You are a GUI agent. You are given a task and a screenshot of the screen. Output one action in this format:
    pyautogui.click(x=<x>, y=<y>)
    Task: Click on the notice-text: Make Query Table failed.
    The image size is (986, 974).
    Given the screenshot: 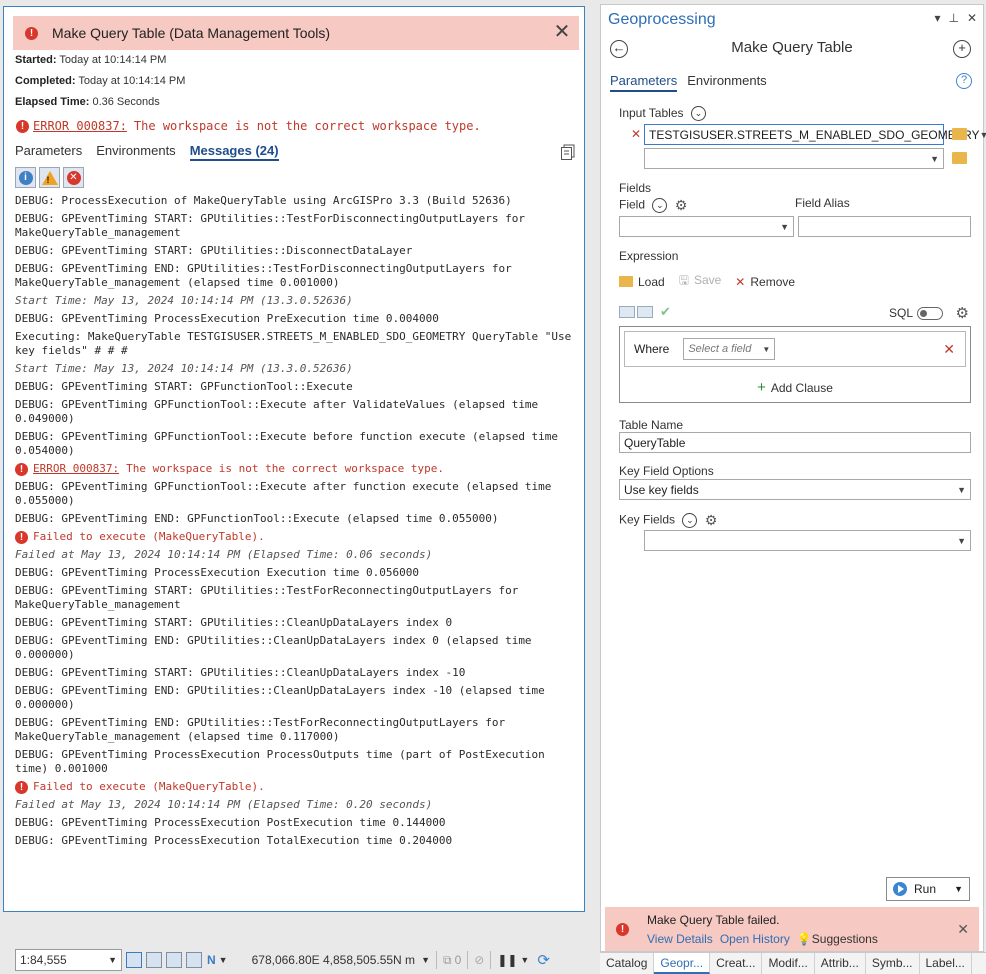 What is the action you would take?
    pyautogui.click(x=713, y=920)
    